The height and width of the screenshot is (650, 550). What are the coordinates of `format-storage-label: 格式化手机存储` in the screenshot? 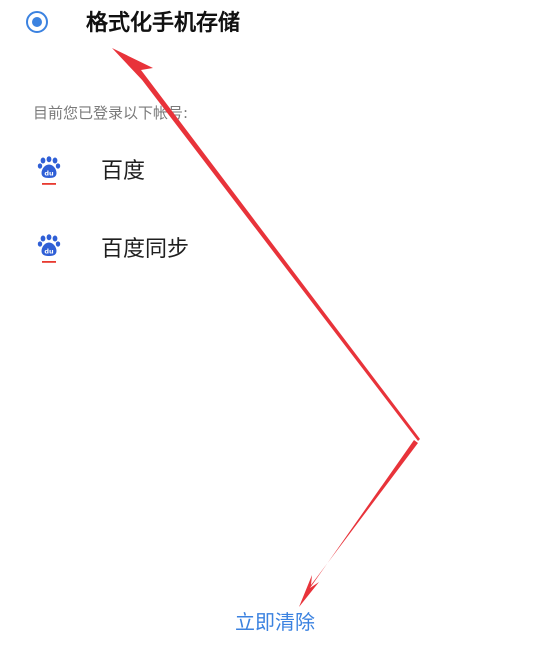 It's located at (163, 23).